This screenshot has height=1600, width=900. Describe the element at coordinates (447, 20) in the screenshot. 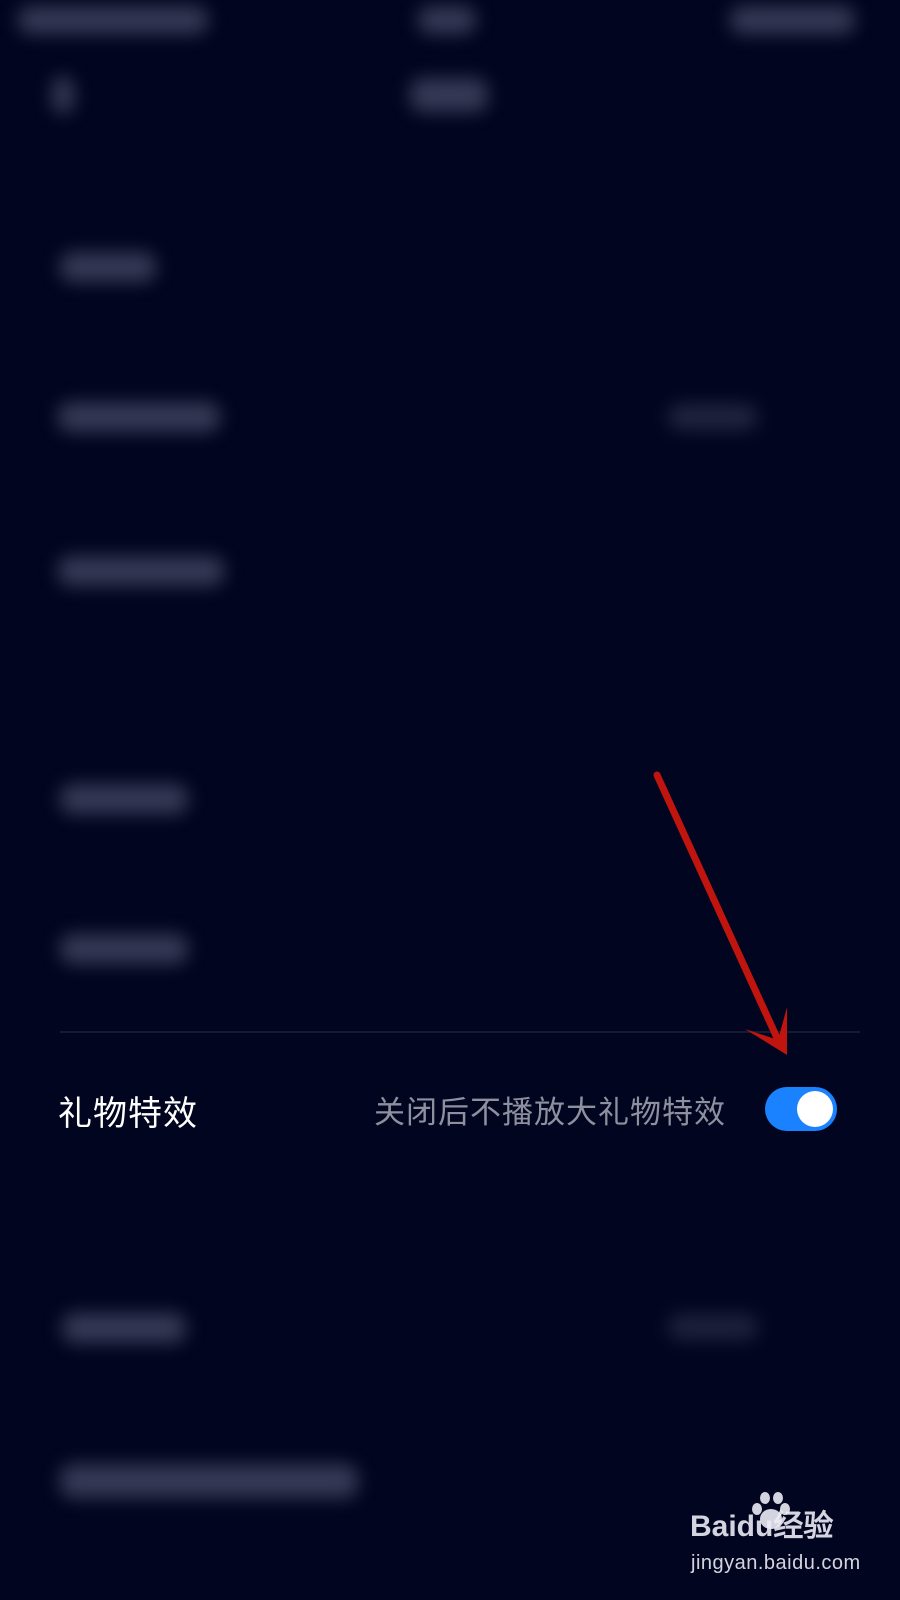

I see `blurred-header-center` at that location.